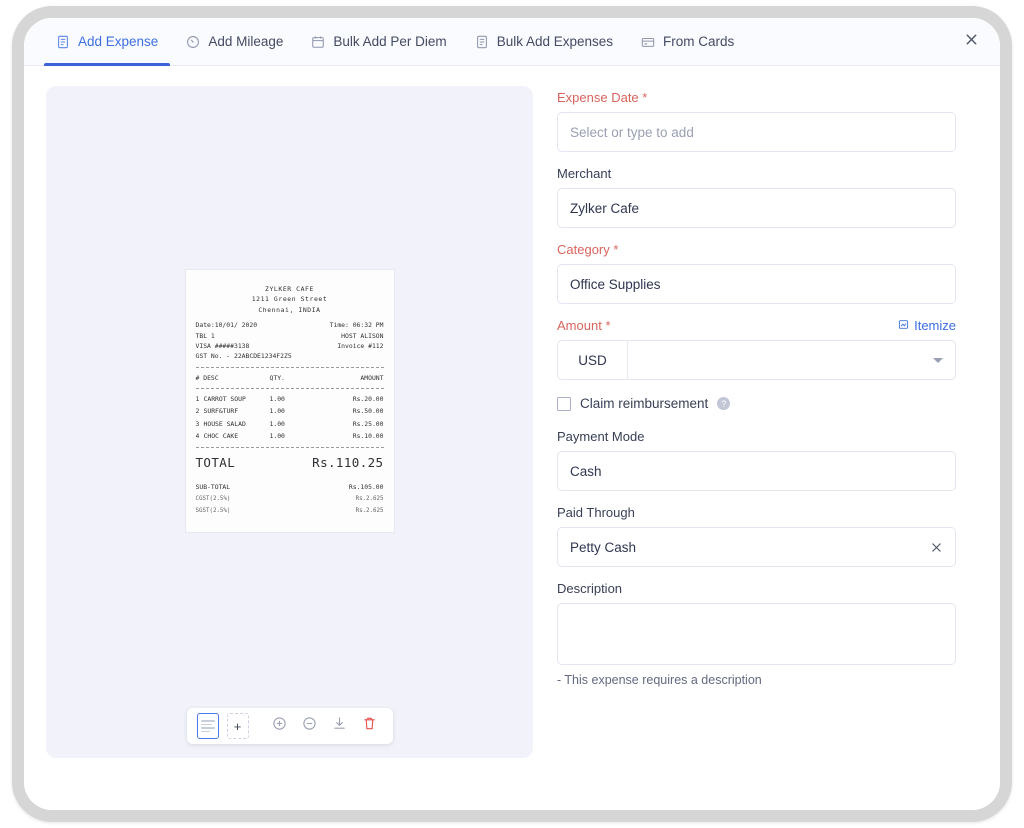 Image resolution: width=1024 pixels, height=828 pixels. I want to click on claim-reimbursement-checkbox, so click(564, 403).